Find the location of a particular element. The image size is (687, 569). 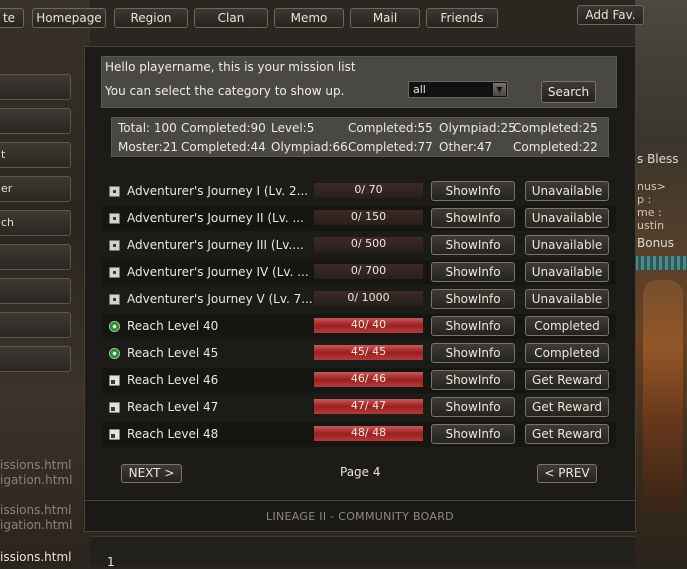

status-text: nus> p : me : ustin is located at coordinates (651, 206).